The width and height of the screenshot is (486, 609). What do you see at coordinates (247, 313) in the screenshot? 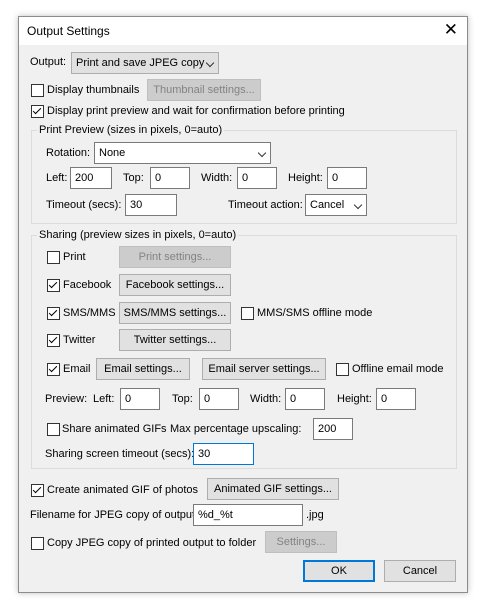
I see `sms-offline-checkbox` at bounding box center [247, 313].